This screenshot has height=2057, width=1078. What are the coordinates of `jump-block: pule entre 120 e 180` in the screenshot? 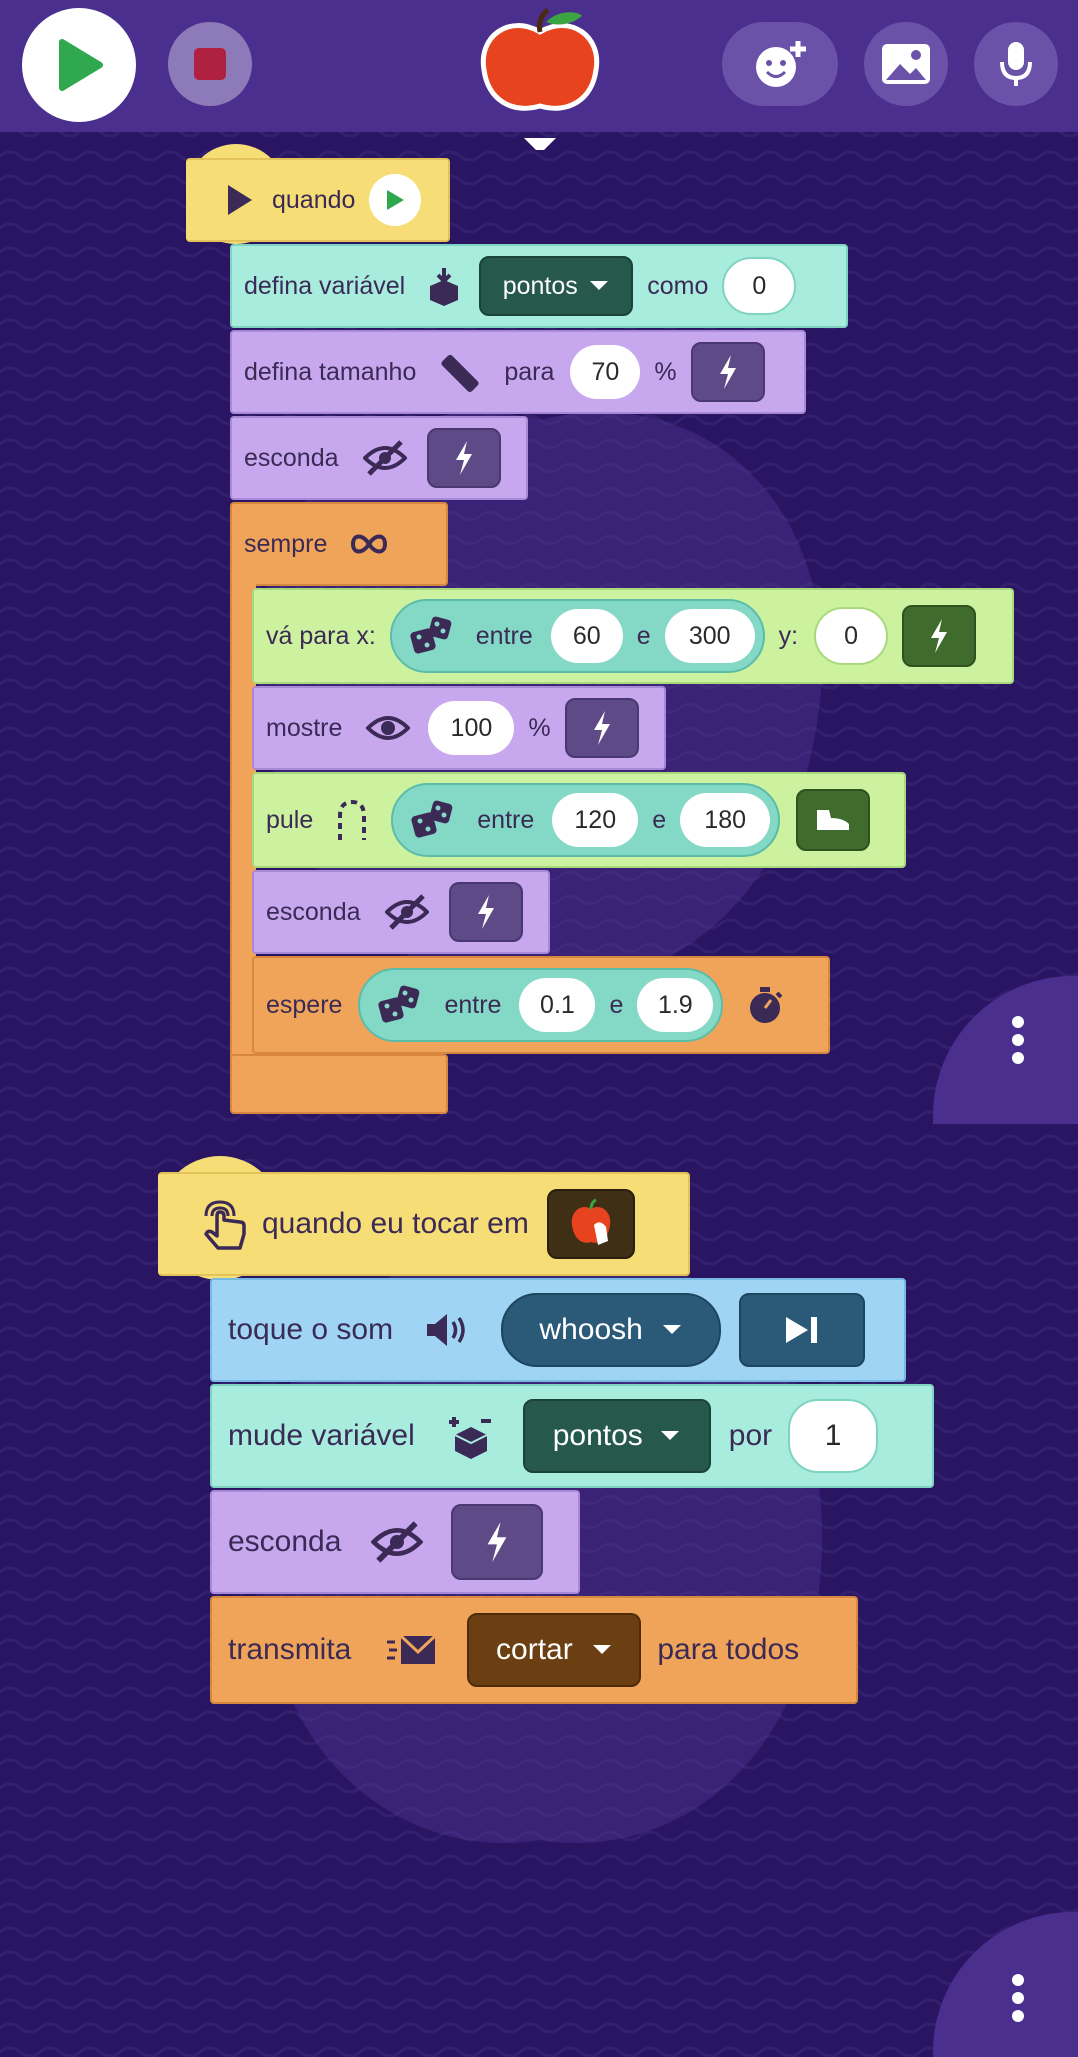 It's located at (579, 820).